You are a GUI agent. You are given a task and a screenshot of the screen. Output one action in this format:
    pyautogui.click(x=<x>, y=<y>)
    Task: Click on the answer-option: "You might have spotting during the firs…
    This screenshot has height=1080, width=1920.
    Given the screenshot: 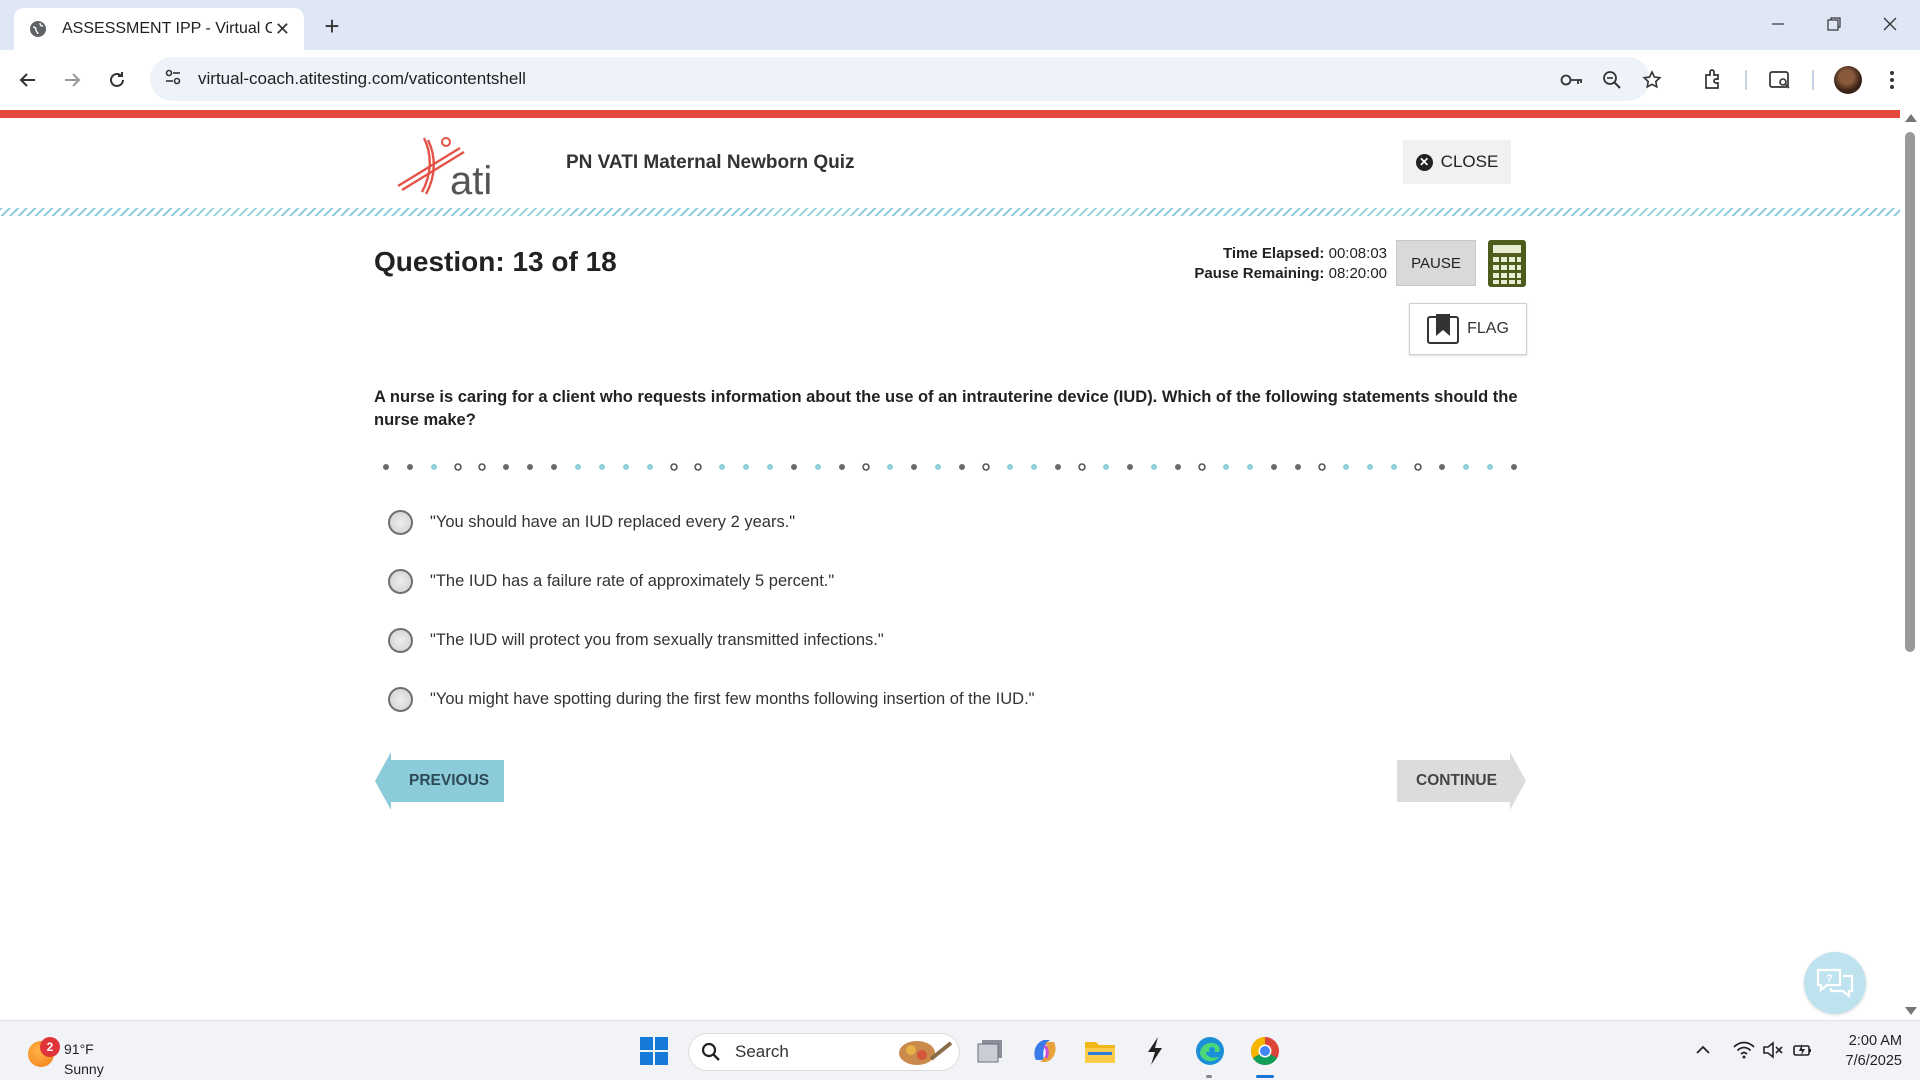 What is the action you would take?
    pyautogui.click(x=711, y=699)
    